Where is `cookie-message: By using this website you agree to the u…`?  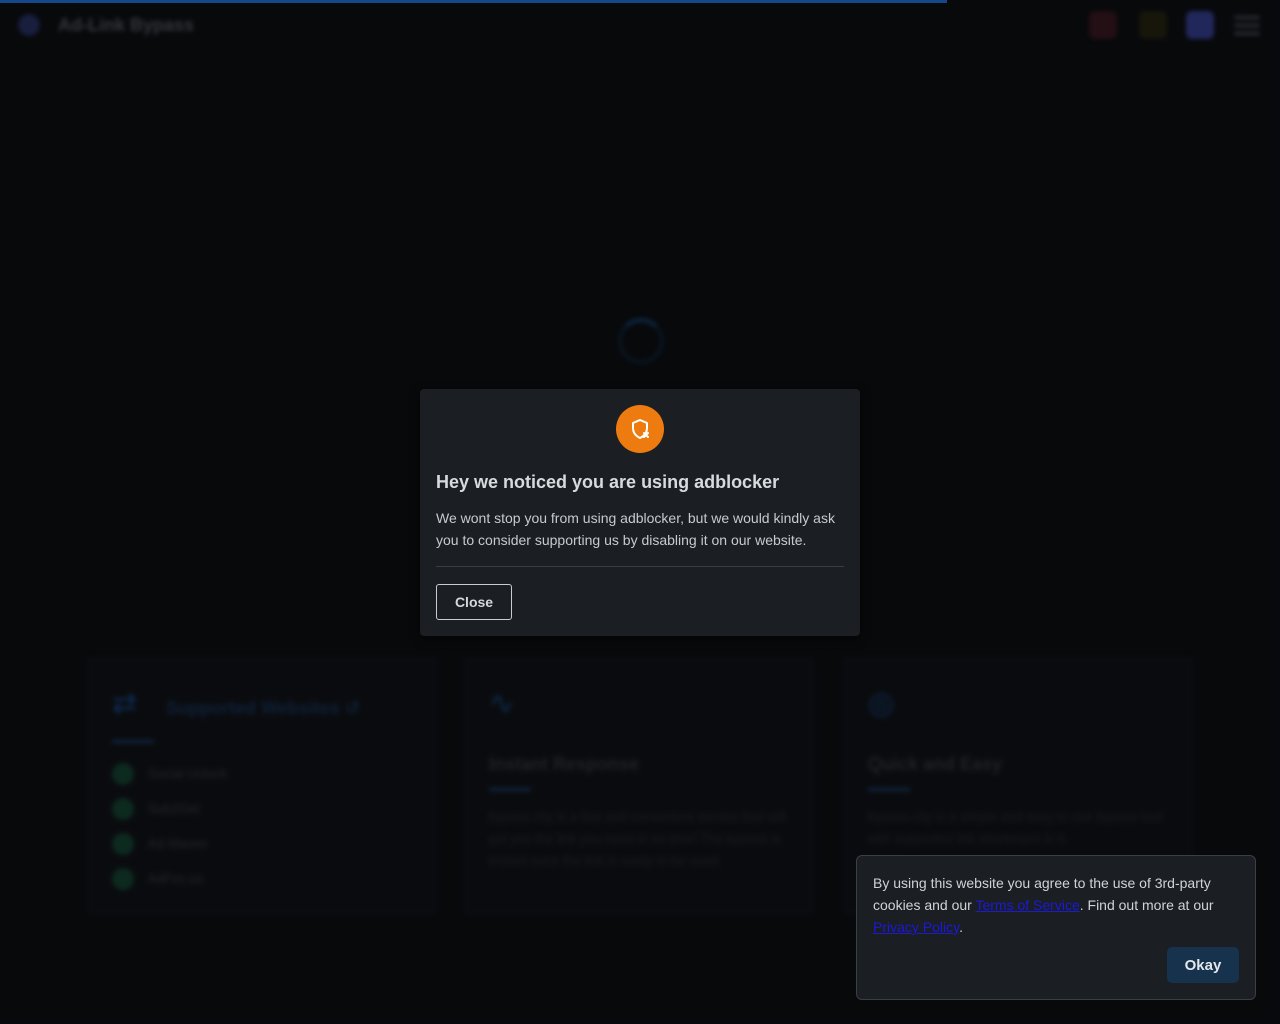
cookie-message: By using this website you agree to the u… is located at coordinates (1043, 905).